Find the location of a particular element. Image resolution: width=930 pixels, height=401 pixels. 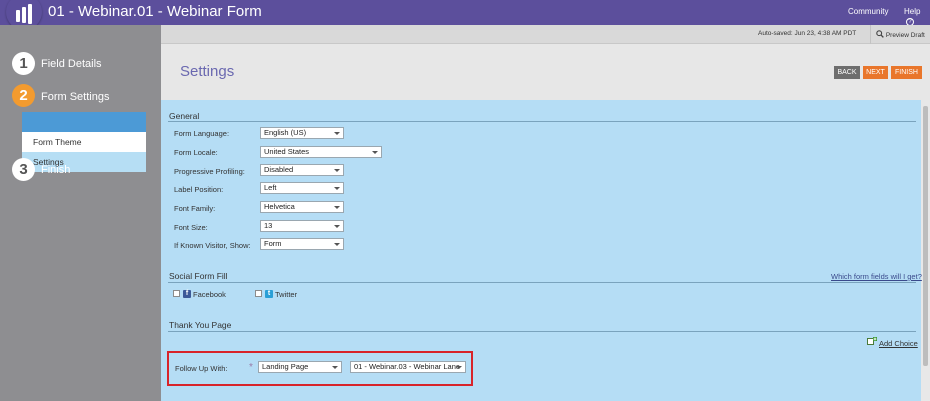

select-value: United States is located at coordinates (287, 151).